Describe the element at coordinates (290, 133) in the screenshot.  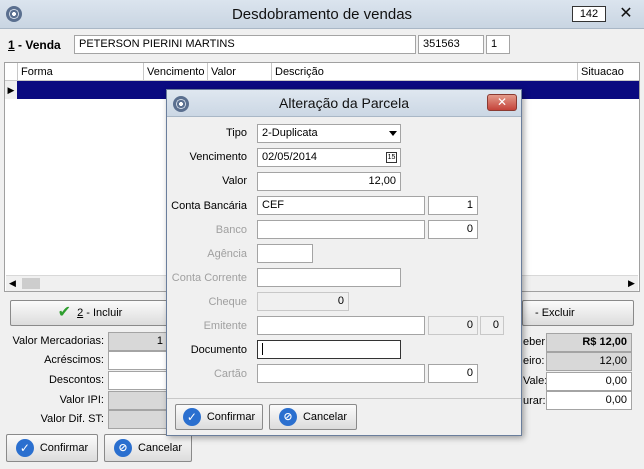
I see `tipo-value: 2-Duplicata` at that location.